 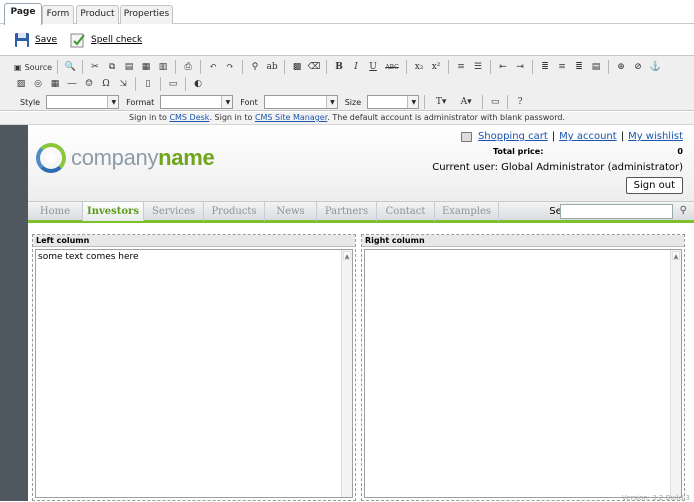 I want to click on my-wishlist-link: My wishlist, so click(x=655, y=136).